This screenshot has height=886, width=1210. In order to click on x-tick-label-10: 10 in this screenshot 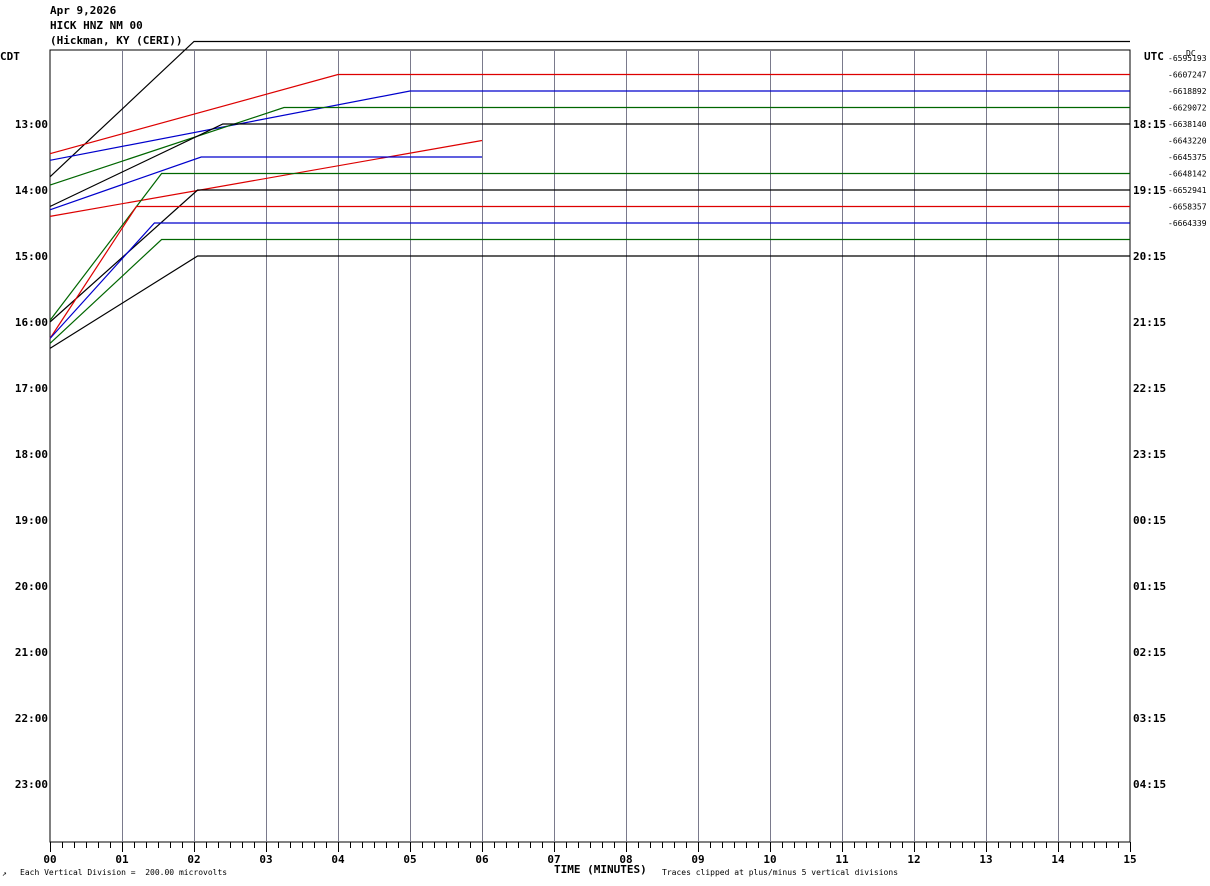, I will do `click(769, 859)`.